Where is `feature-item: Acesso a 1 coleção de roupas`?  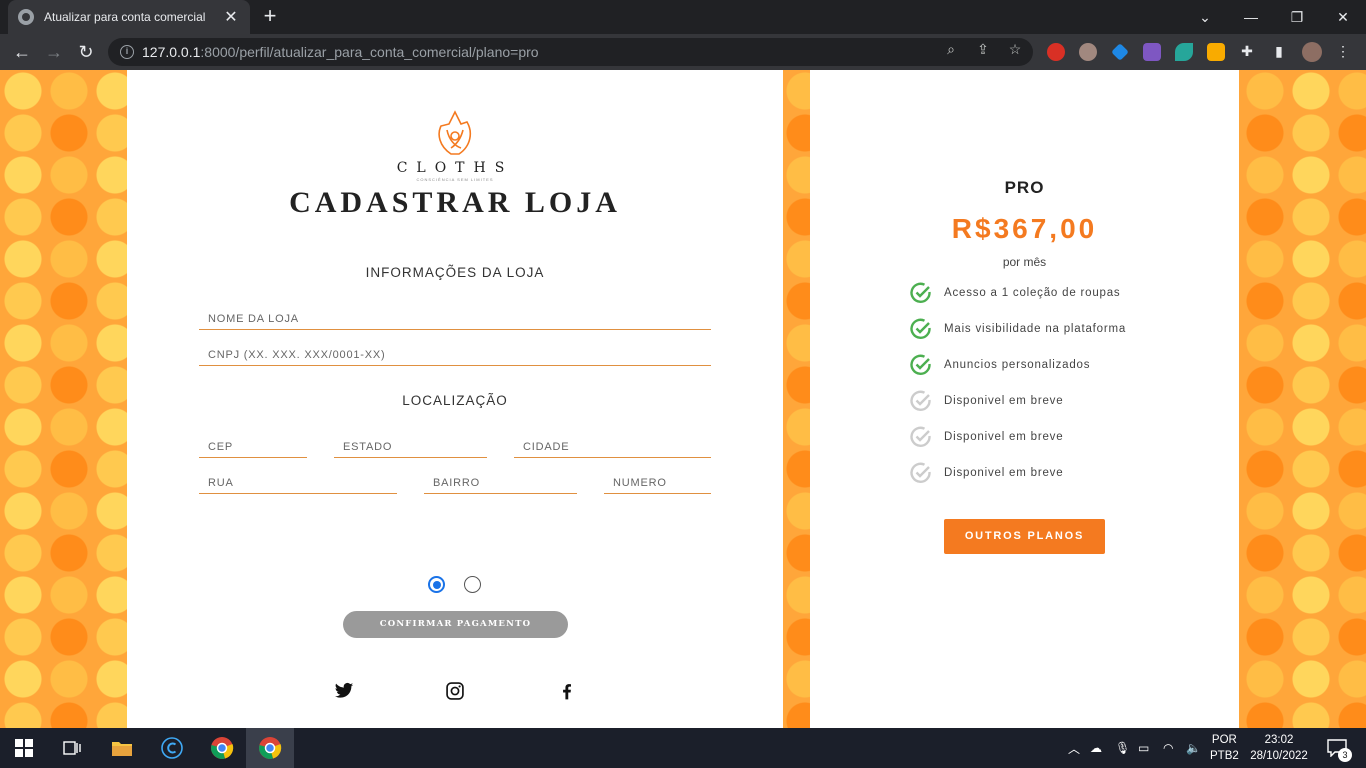 feature-item: Acesso a 1 coleção de roupas is located at coordinates (1059, 293).